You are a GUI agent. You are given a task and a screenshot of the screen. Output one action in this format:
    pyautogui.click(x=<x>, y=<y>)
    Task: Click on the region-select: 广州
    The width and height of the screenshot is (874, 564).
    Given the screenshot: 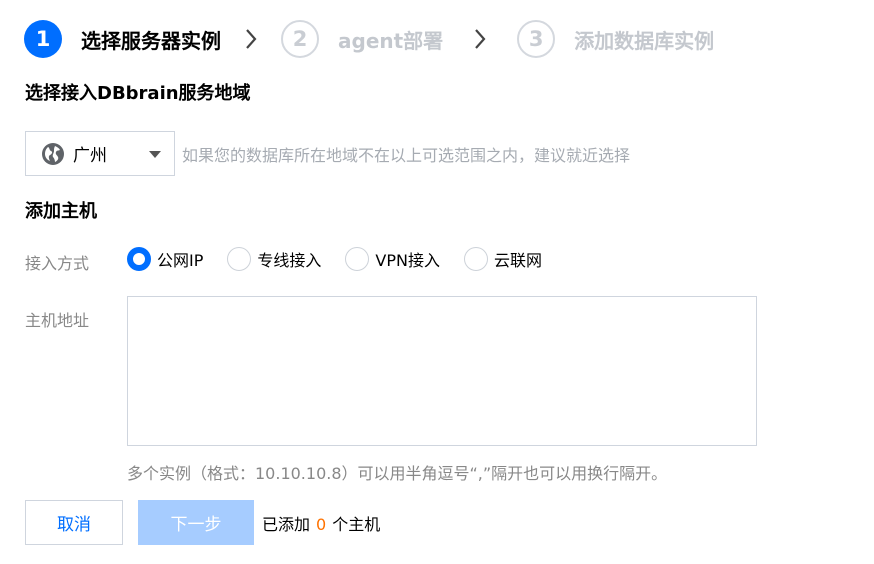 What is the action you would take?
    pyautogui.click(x=100, y=153)
    